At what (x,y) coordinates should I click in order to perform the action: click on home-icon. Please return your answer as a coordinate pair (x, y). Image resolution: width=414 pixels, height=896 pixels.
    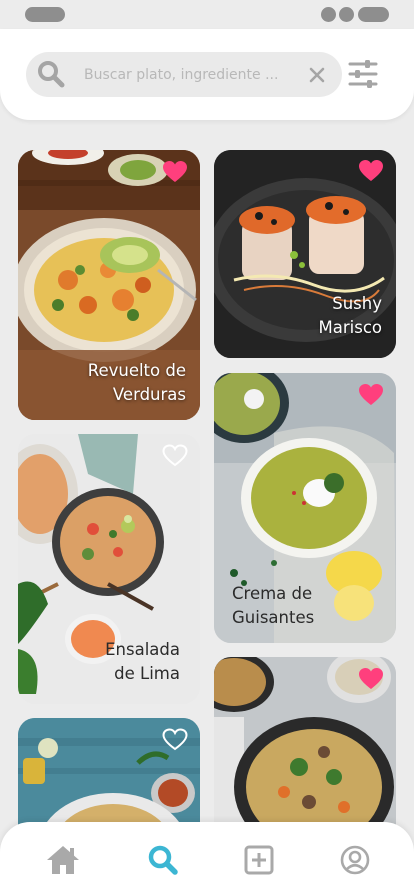
    Looking at the image, I should click on (63, 860).